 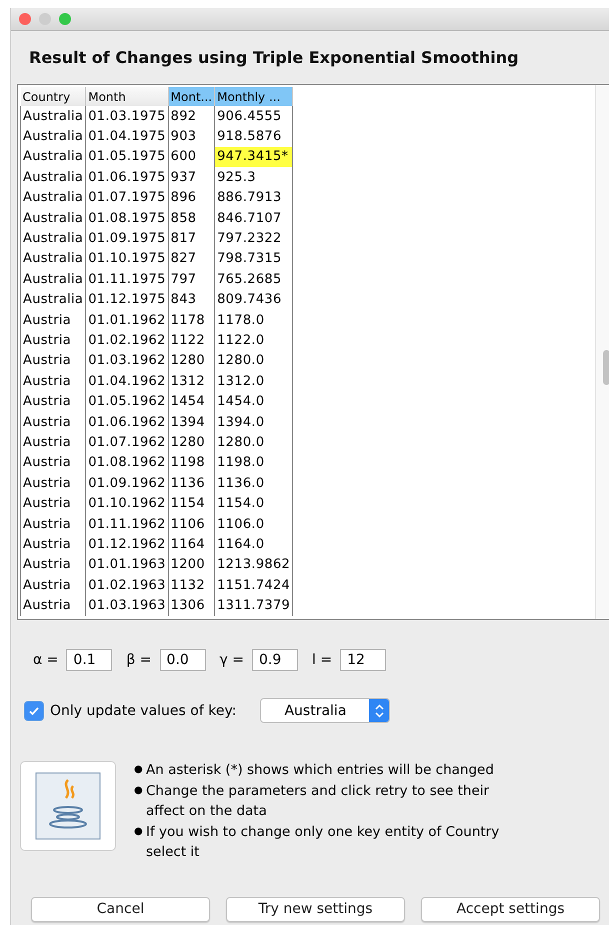 What do you see at coordinates (191, 381) in the screenshot?
I see `table-cell: 1312` at bounding box center [191, 381].